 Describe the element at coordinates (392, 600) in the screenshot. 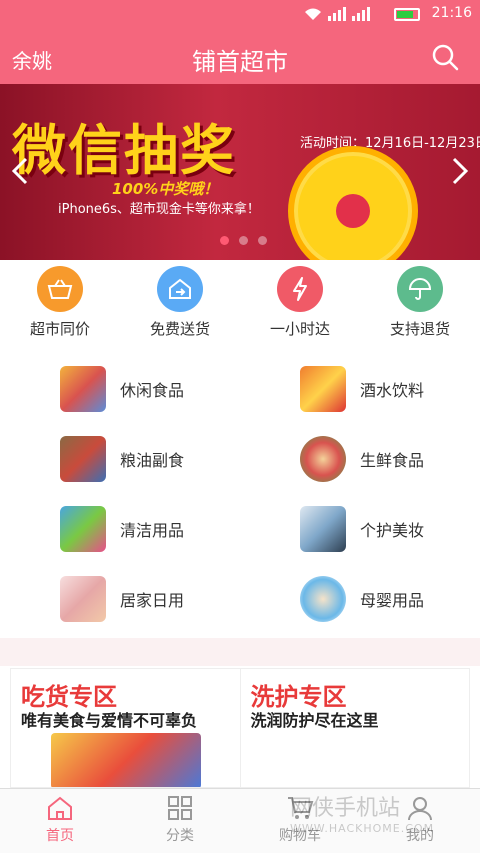

I see `category-label: 母婴用品` at that location.